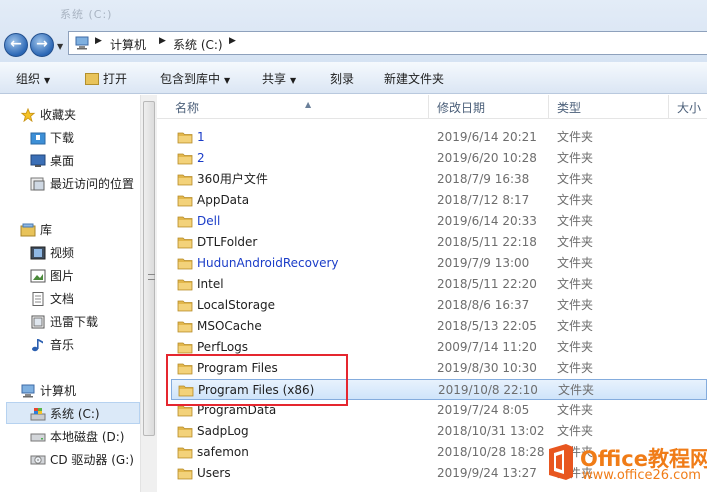  I want to click on file-row: Dell 2019/6/14 20:33 文件夹, so click(439, 221).